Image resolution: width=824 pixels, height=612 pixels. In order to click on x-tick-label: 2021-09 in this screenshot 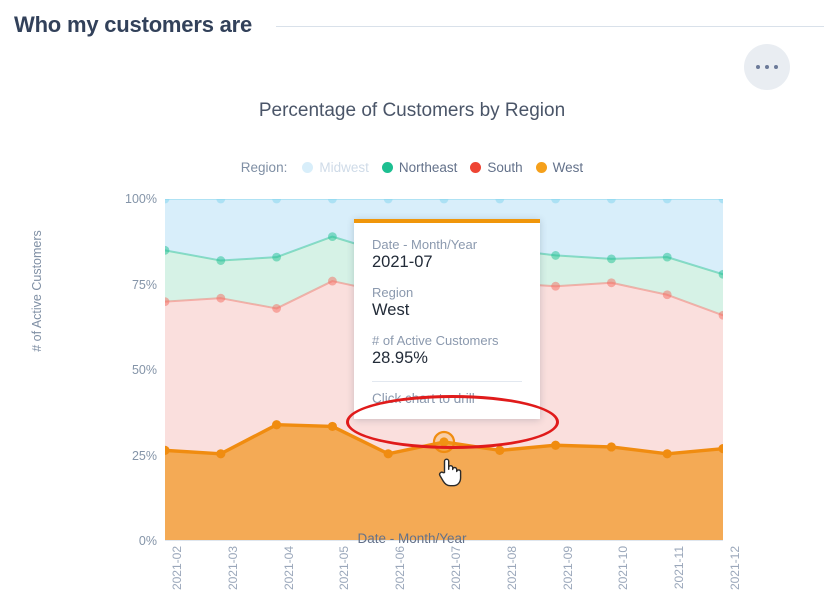, I will do `click(567, 568)`.